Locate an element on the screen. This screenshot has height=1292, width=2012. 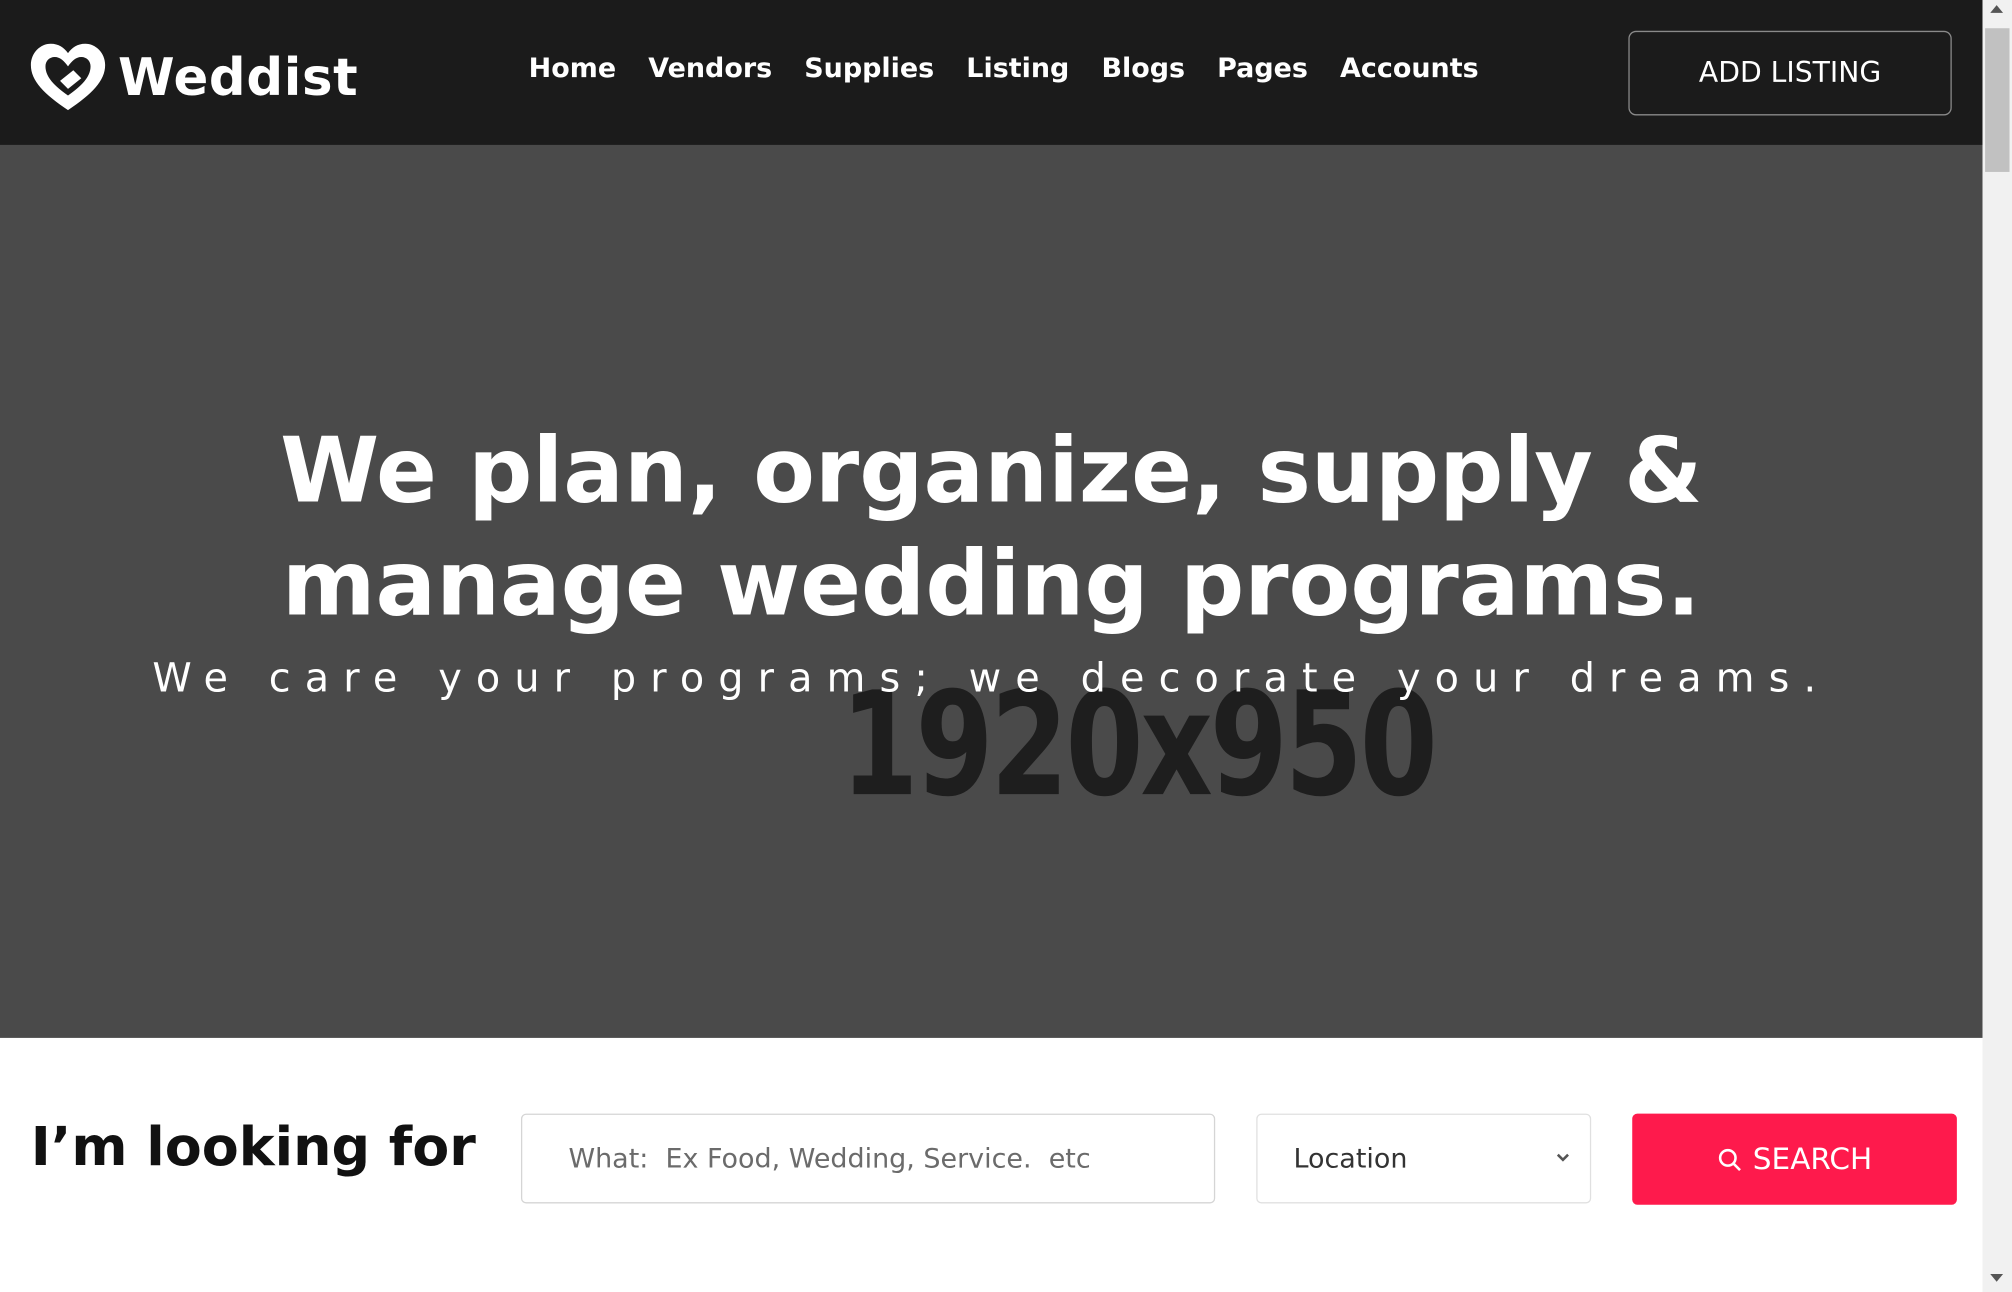
nav-accounts: Accounts is located at coordinates (1409, 68).